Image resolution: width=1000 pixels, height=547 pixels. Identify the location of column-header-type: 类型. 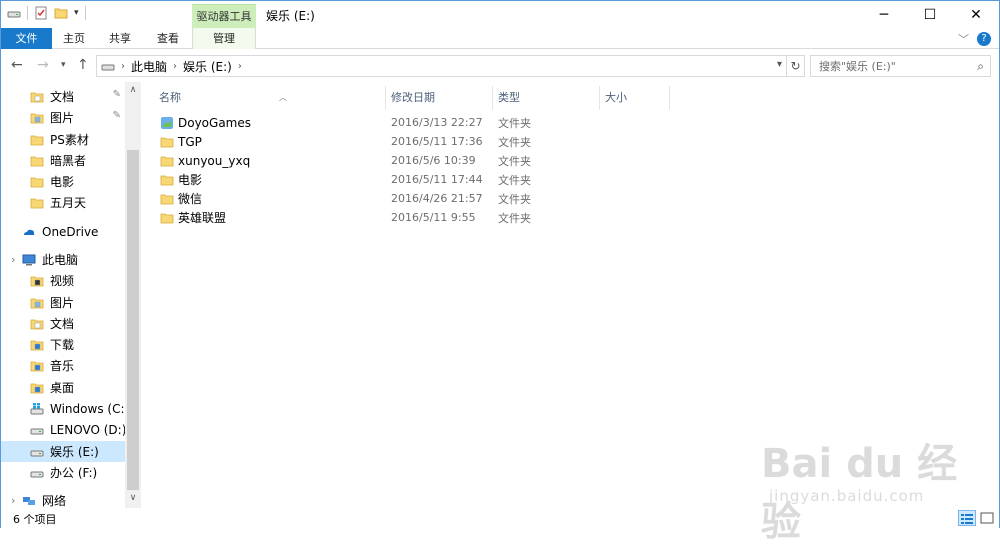
(546, 98).